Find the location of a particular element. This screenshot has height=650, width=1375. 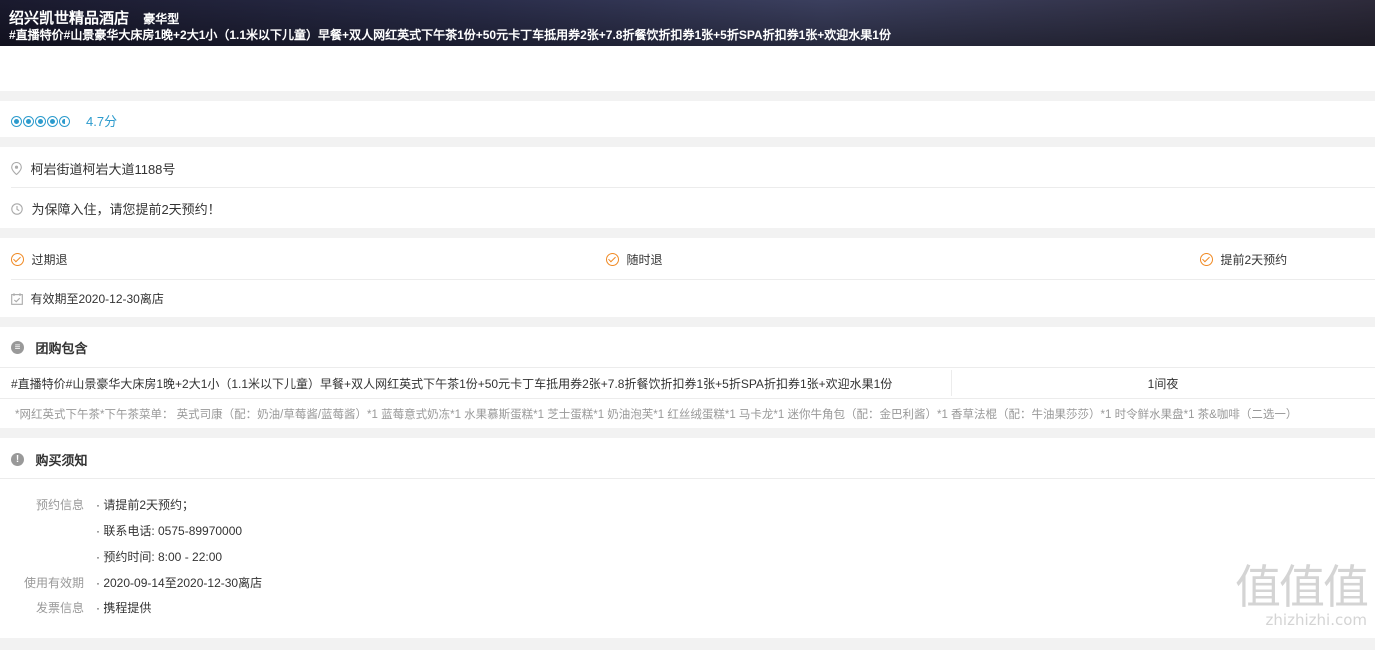

package-title: 团购包含 is located at coordinates (61, 348).